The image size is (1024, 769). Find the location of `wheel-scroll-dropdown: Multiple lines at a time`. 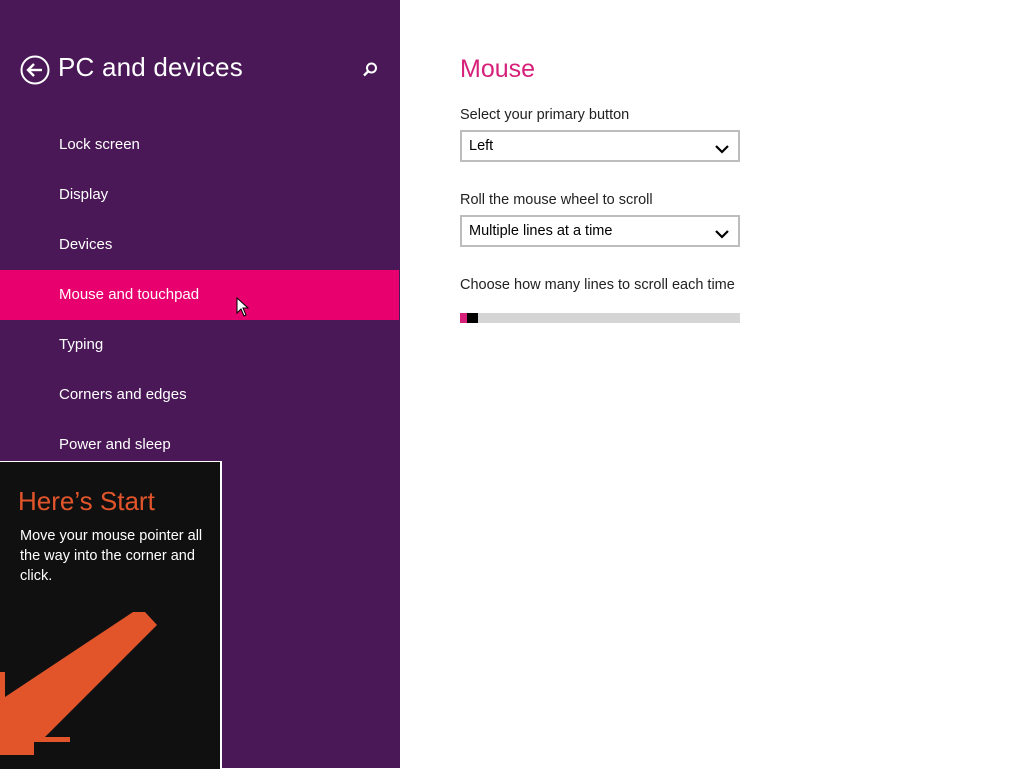

wheel-scroll-dropdown: Multiple lines at a time is located at coordinates (600, 231).